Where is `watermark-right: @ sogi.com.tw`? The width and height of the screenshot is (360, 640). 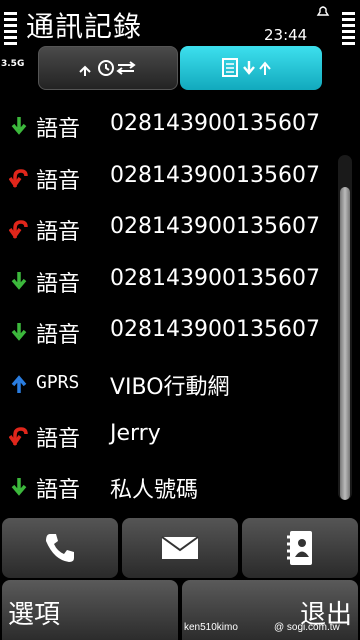
watermark-right: @ sogi.com.tw is located at coordinates (307, 627).